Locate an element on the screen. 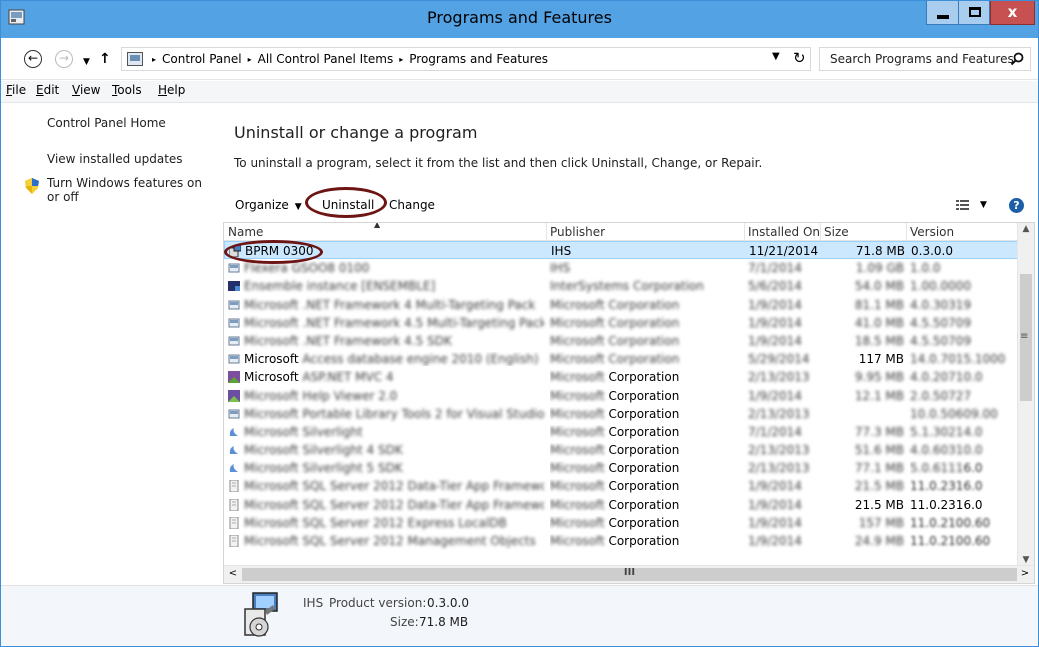 The height and width of the screenshot is (647, 1039). up-one-level-button: ↑ is located at coordinates (105, 59).